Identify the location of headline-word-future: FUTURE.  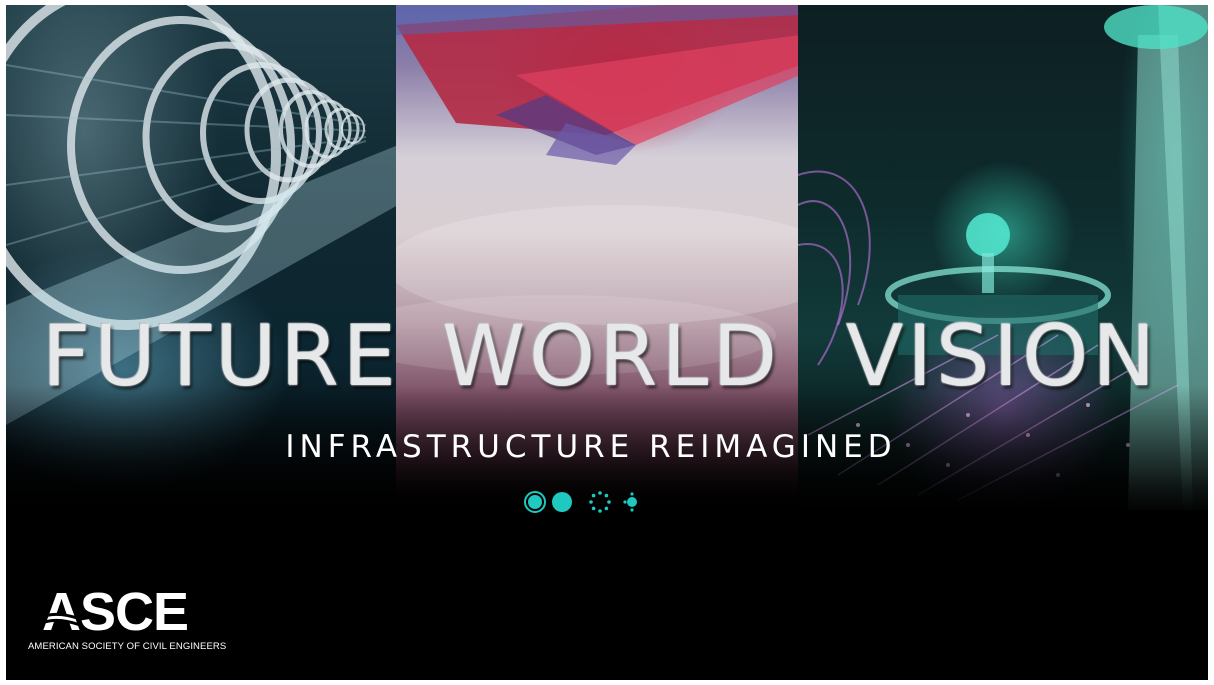
(221, 356).